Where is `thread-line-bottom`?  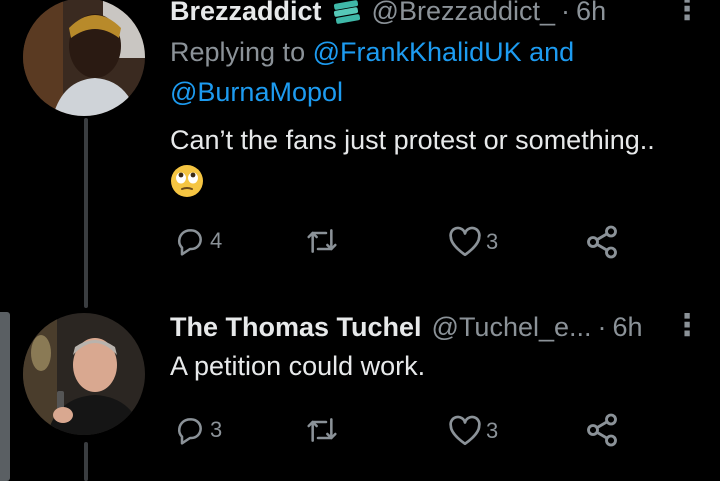
thread-line-bottom is located at coordinates (86, 461).